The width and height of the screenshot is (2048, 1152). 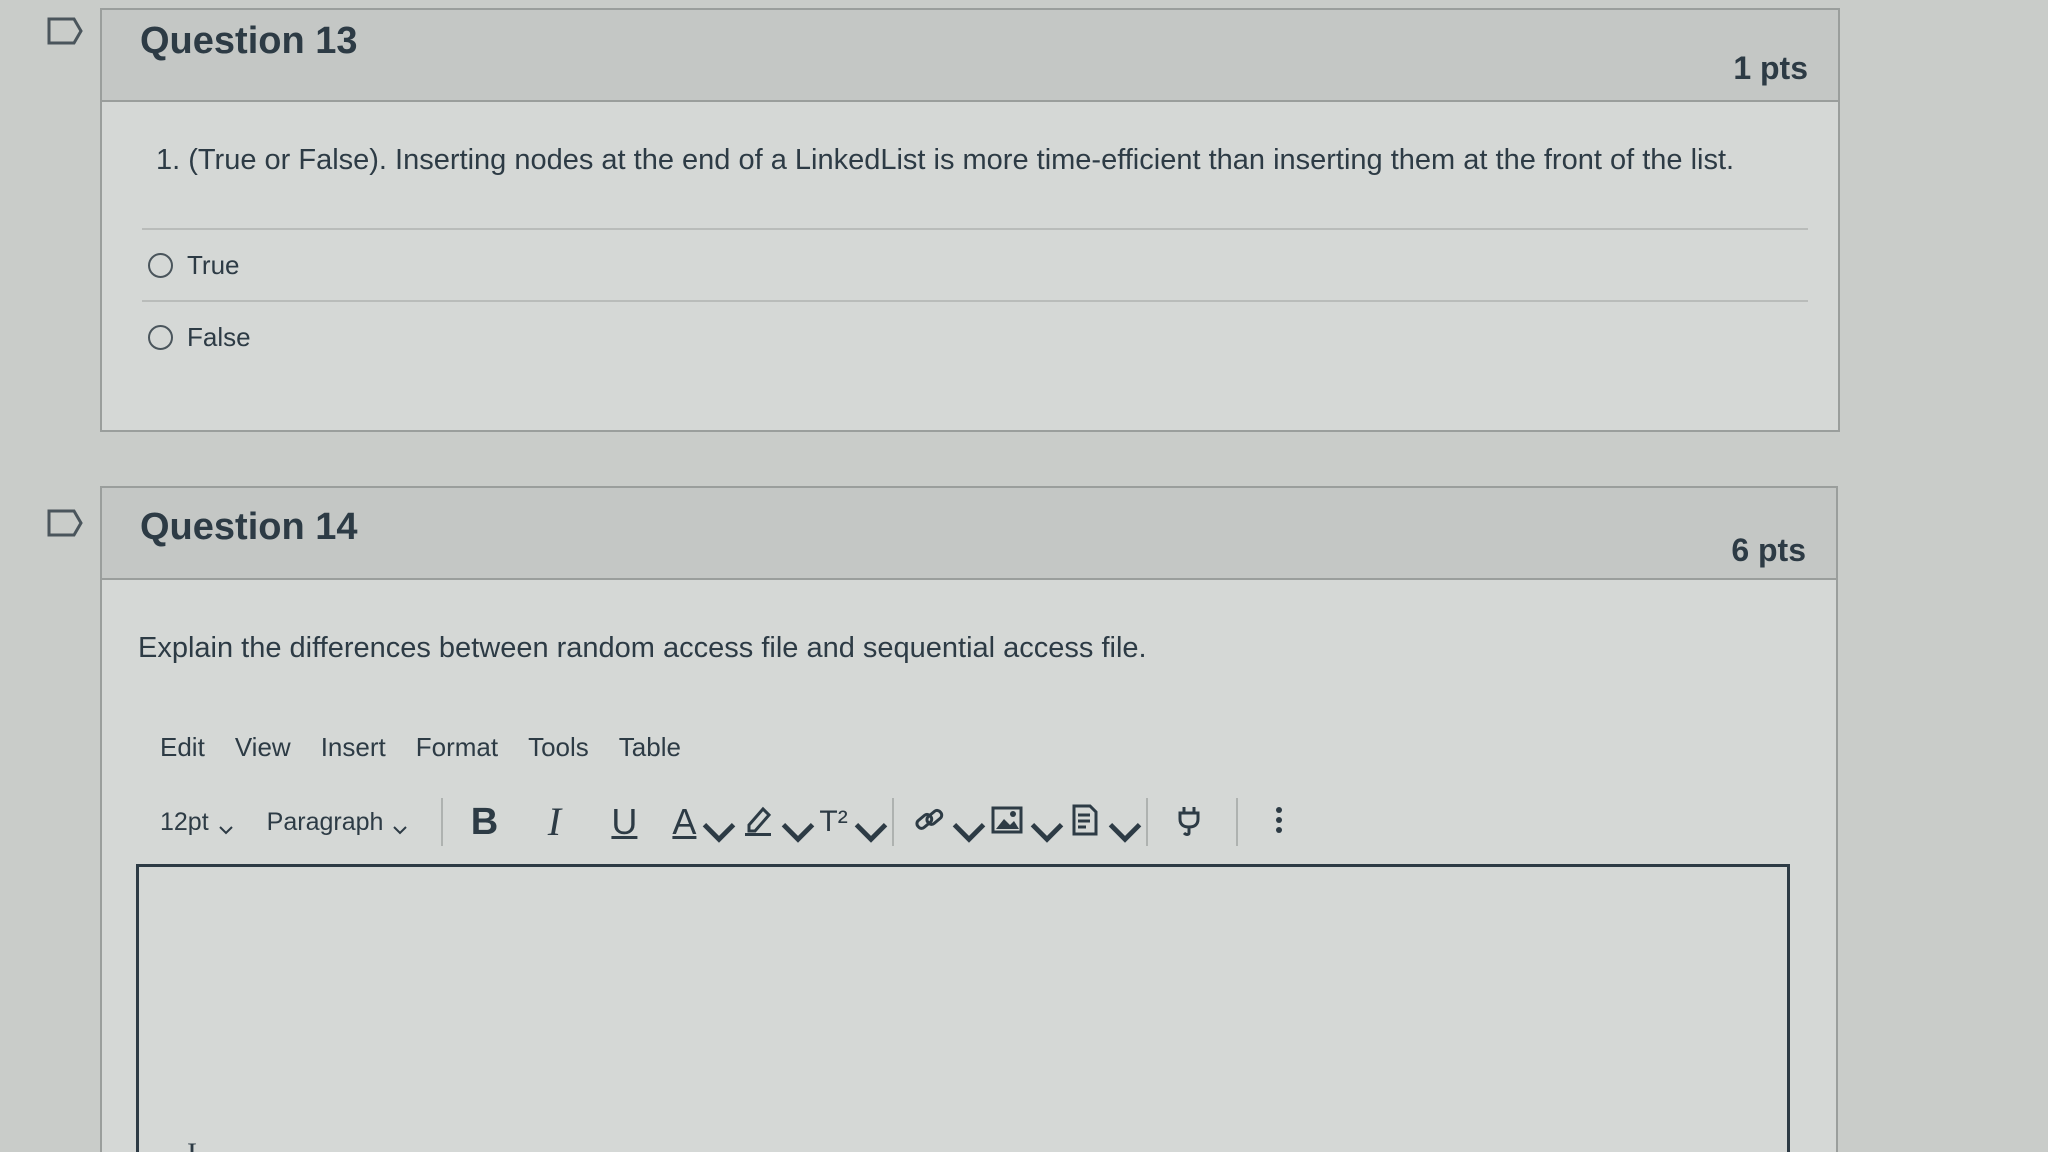 What do you see at coordinates (1027, 822) in the screenshot?
I see `image-button` at bounding box center [1027, 822].